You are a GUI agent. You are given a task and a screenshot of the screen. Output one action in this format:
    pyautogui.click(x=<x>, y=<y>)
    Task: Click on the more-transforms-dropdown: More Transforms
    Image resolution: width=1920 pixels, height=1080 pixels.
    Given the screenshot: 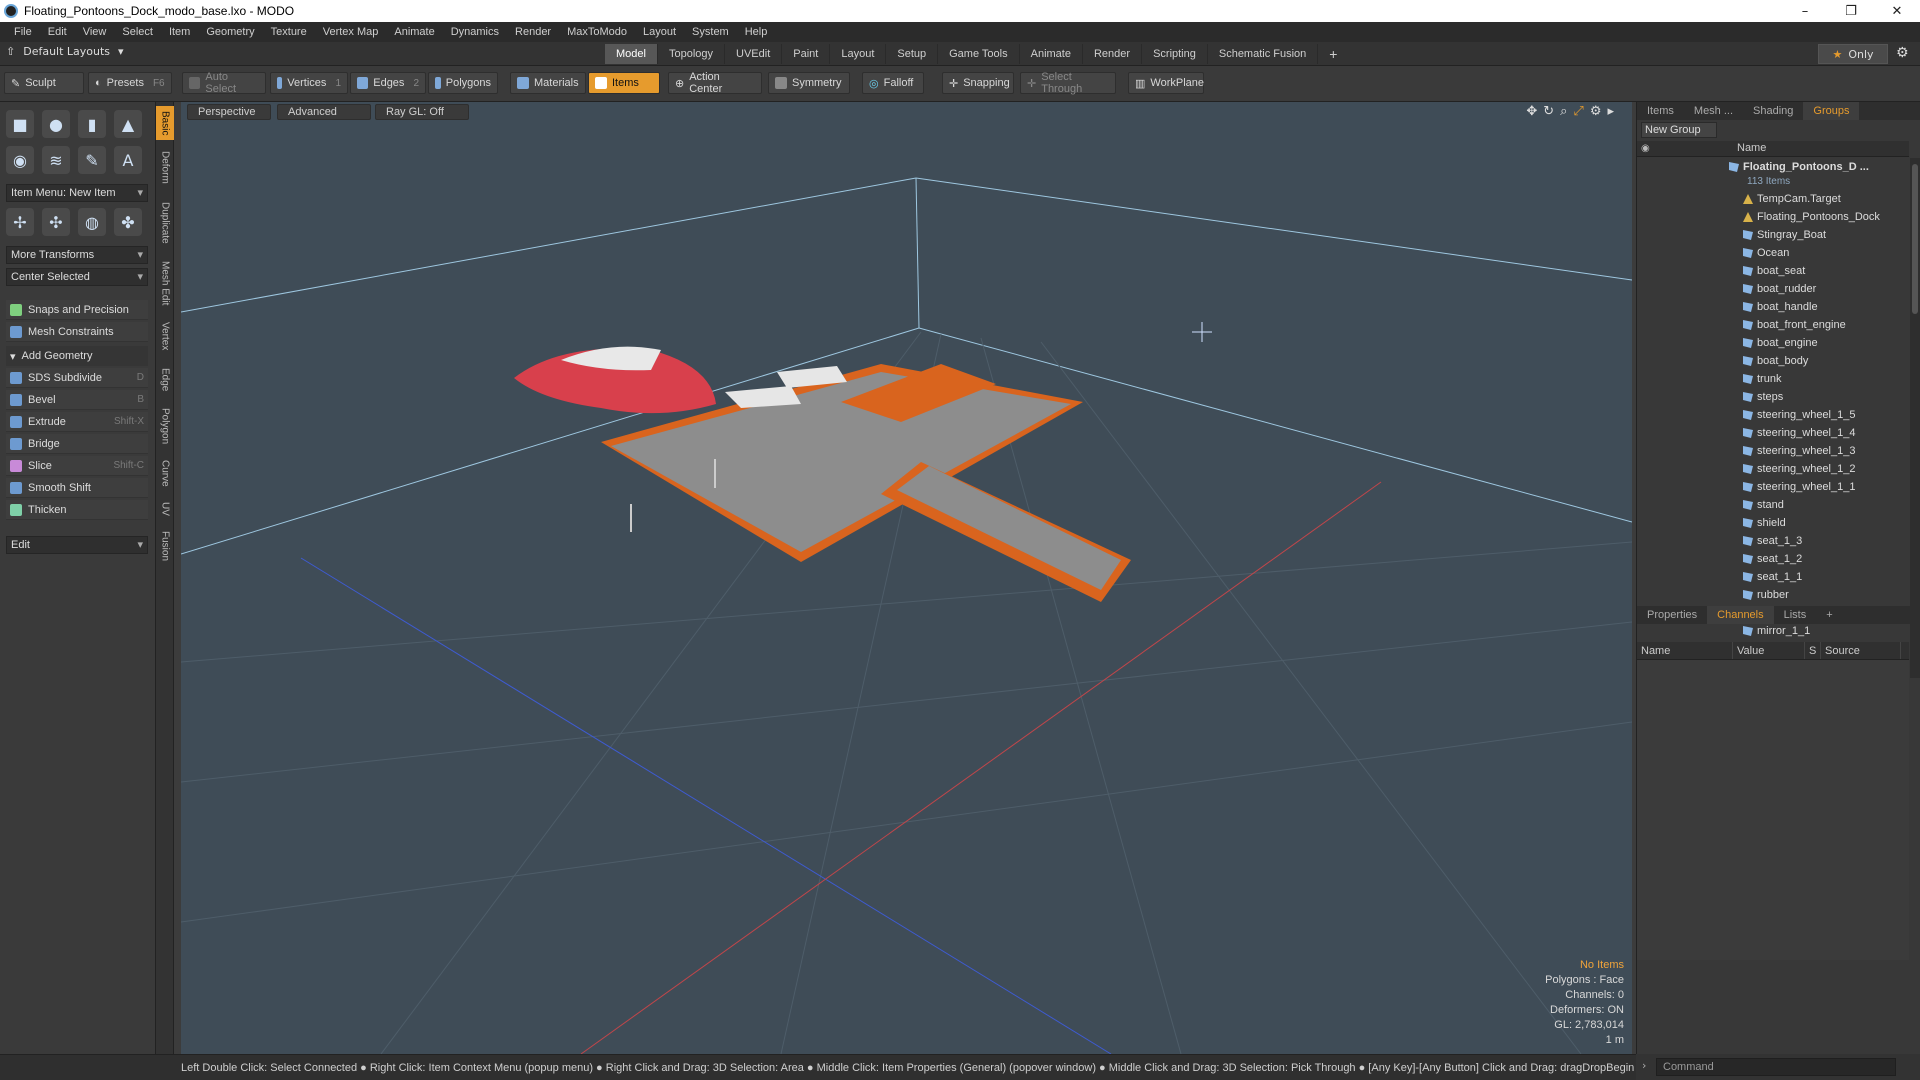 What is the action you would take?
    pyautogui.click(x=77, y=255)
    